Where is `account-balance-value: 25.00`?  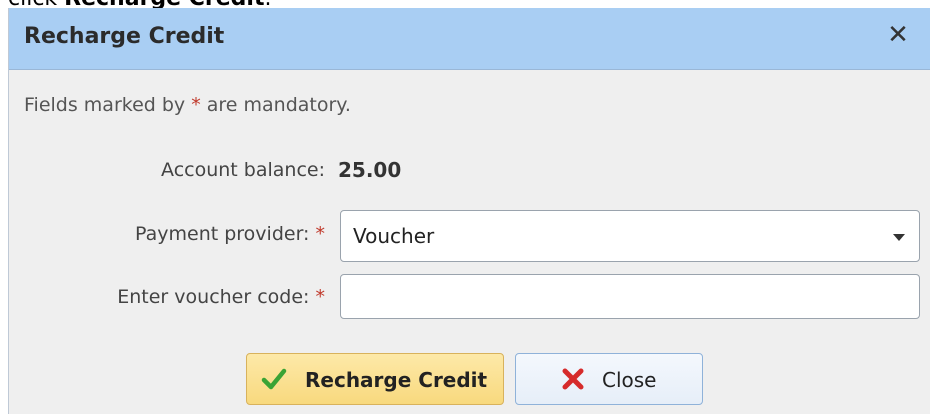
account-balance-value: 25.00 is located at coordinates (370, 170).